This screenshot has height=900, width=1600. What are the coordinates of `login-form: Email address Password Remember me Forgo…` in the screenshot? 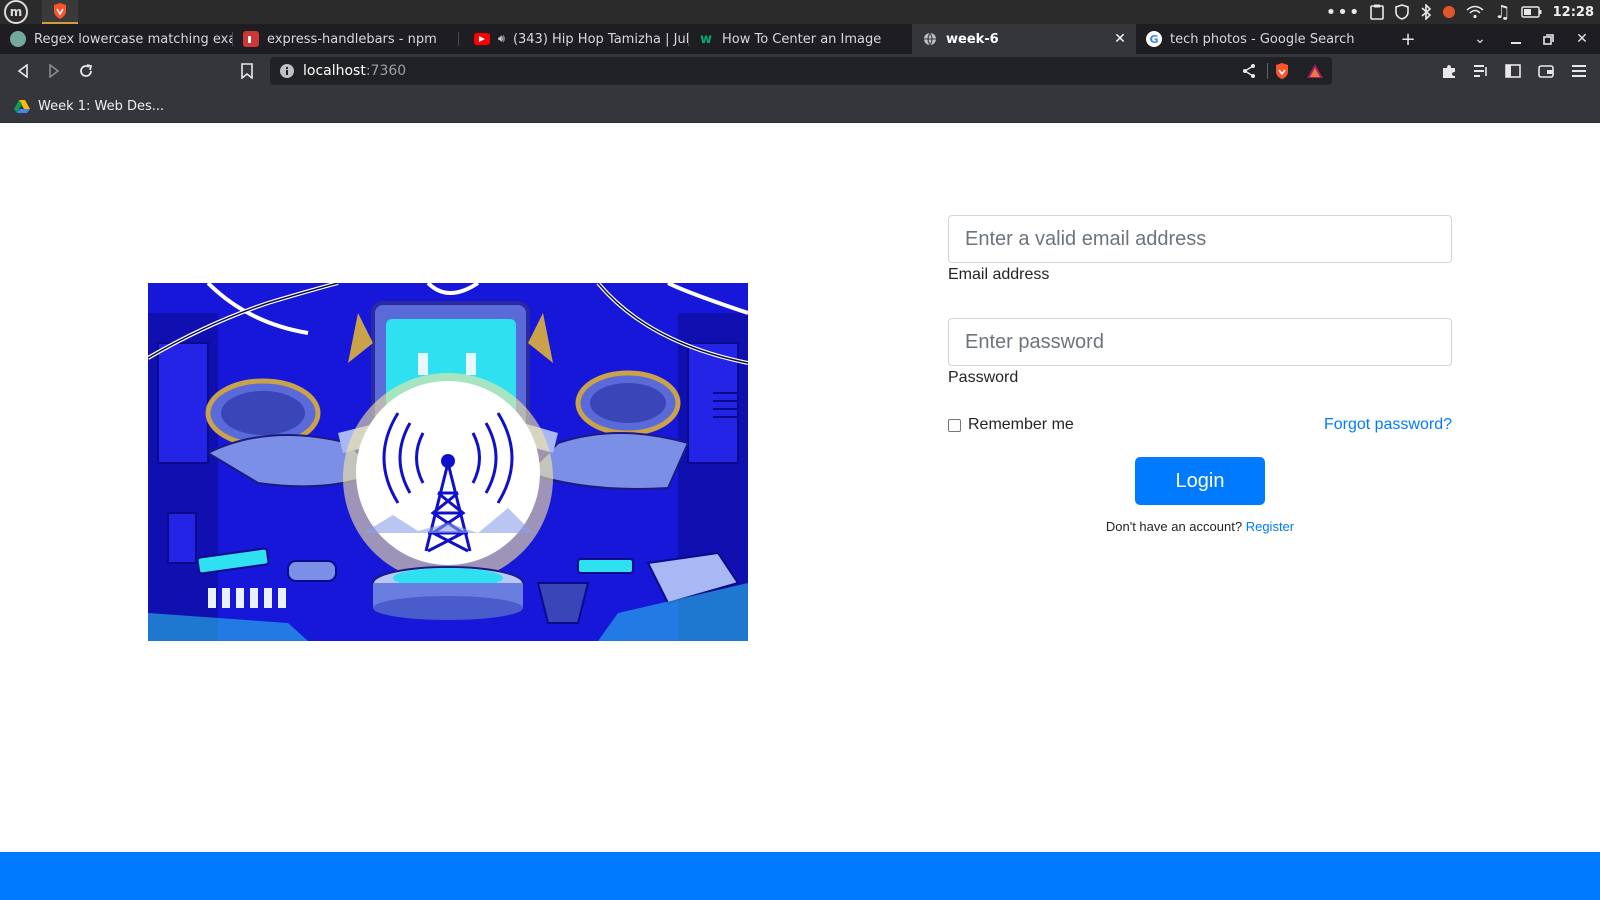 It's located at (1200, 374).